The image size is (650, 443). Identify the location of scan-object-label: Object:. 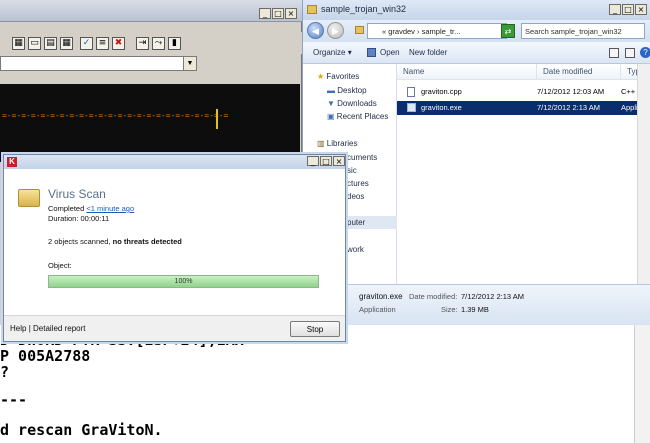
(60, 265).